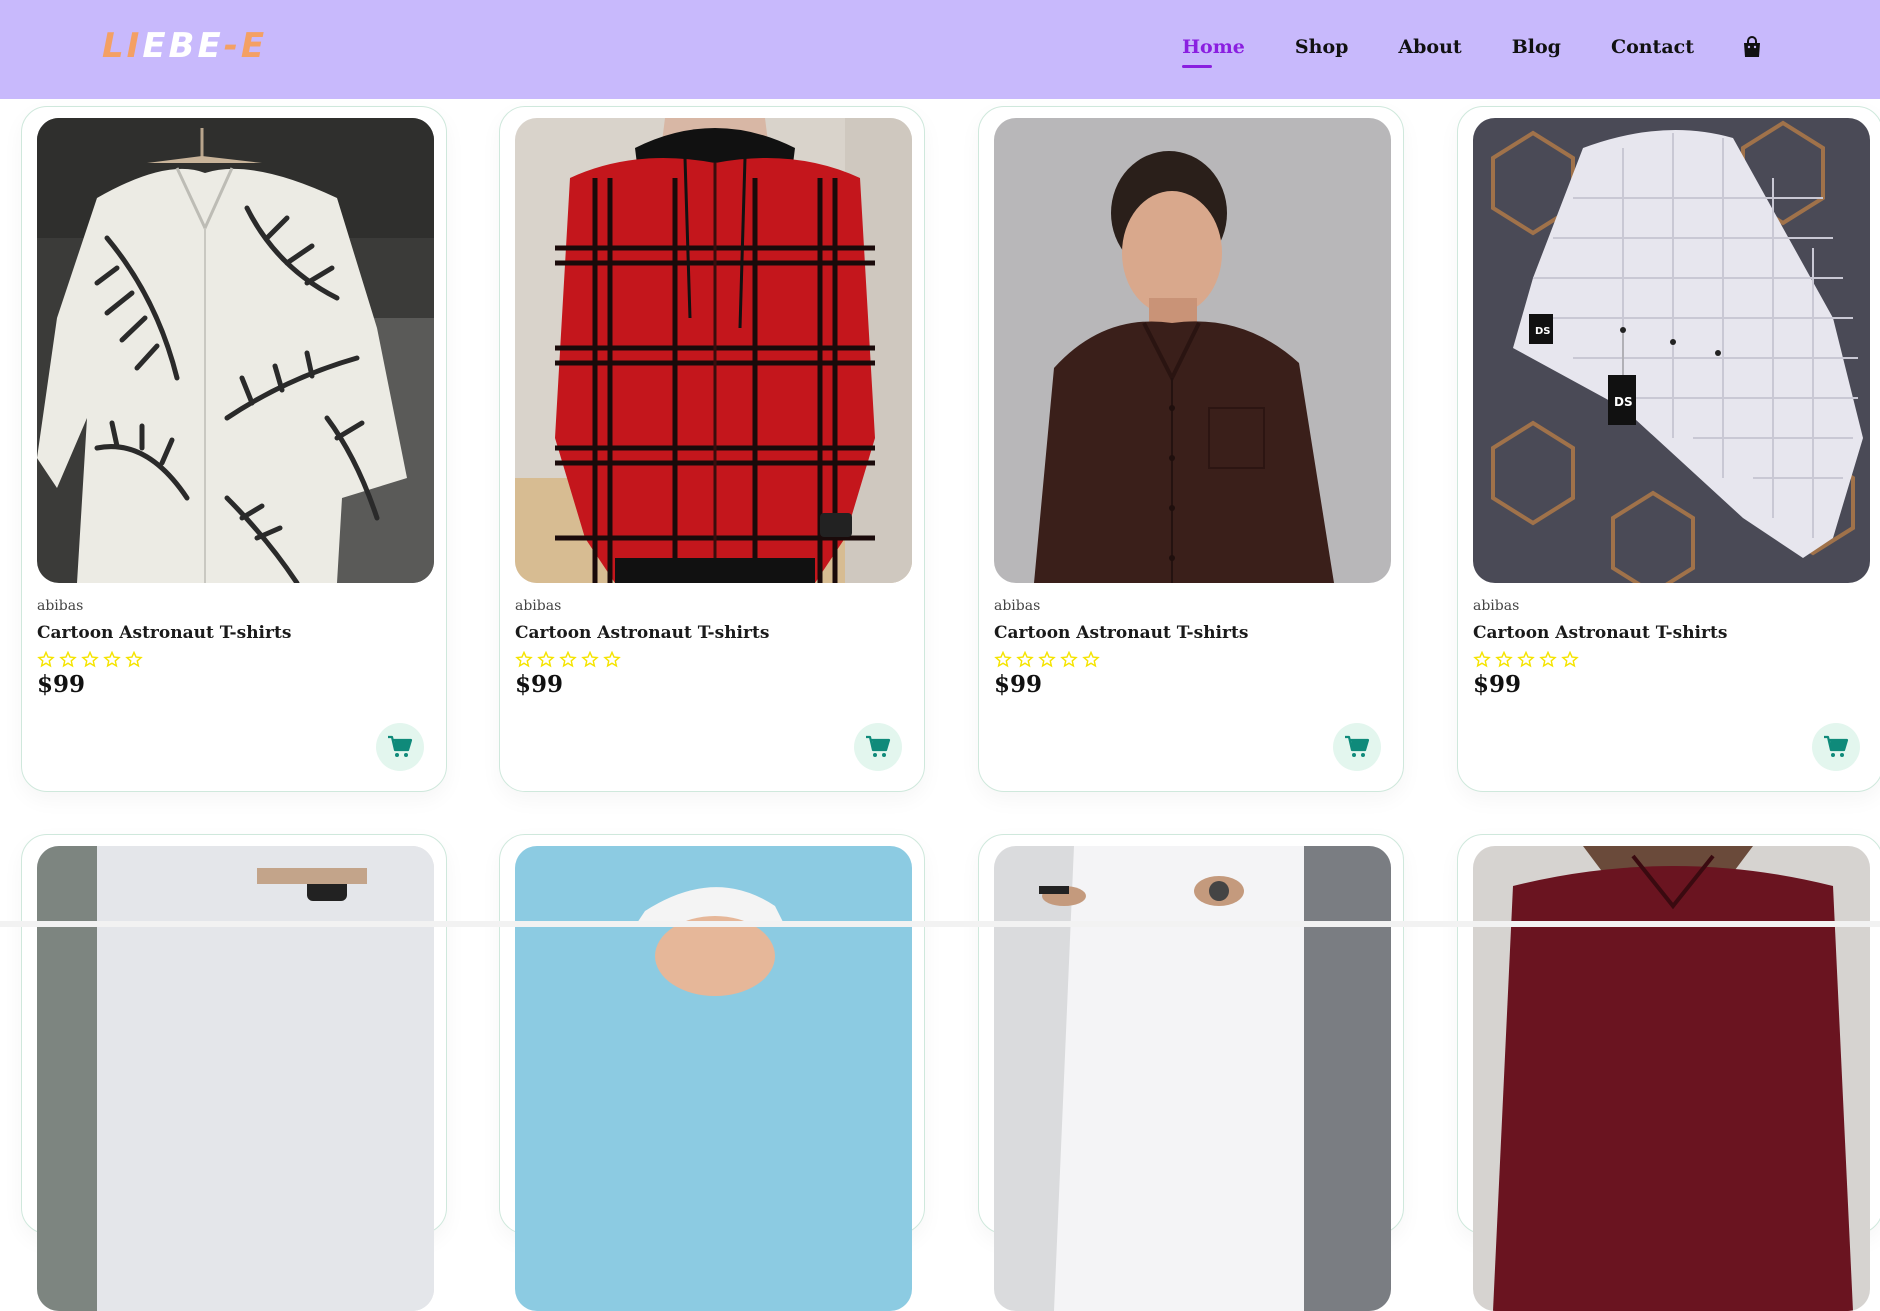  I want to click on product-image-brown-shirt, so click(1192, 350).